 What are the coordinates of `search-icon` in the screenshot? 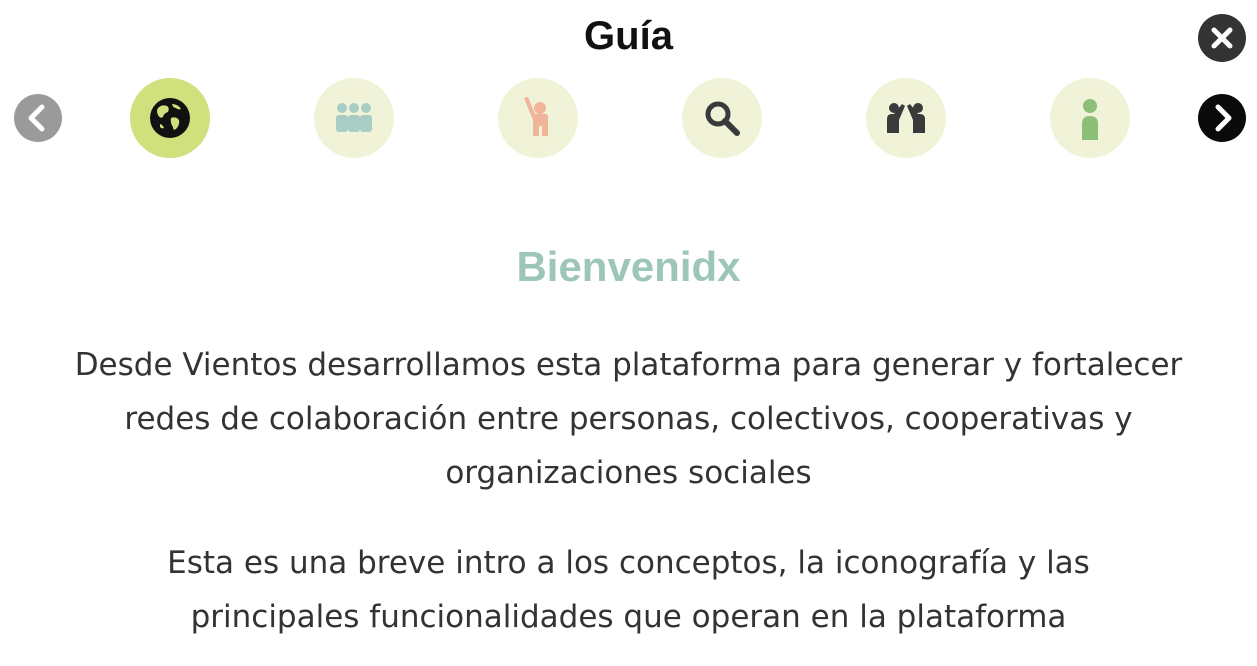 It's located at (722, 118).